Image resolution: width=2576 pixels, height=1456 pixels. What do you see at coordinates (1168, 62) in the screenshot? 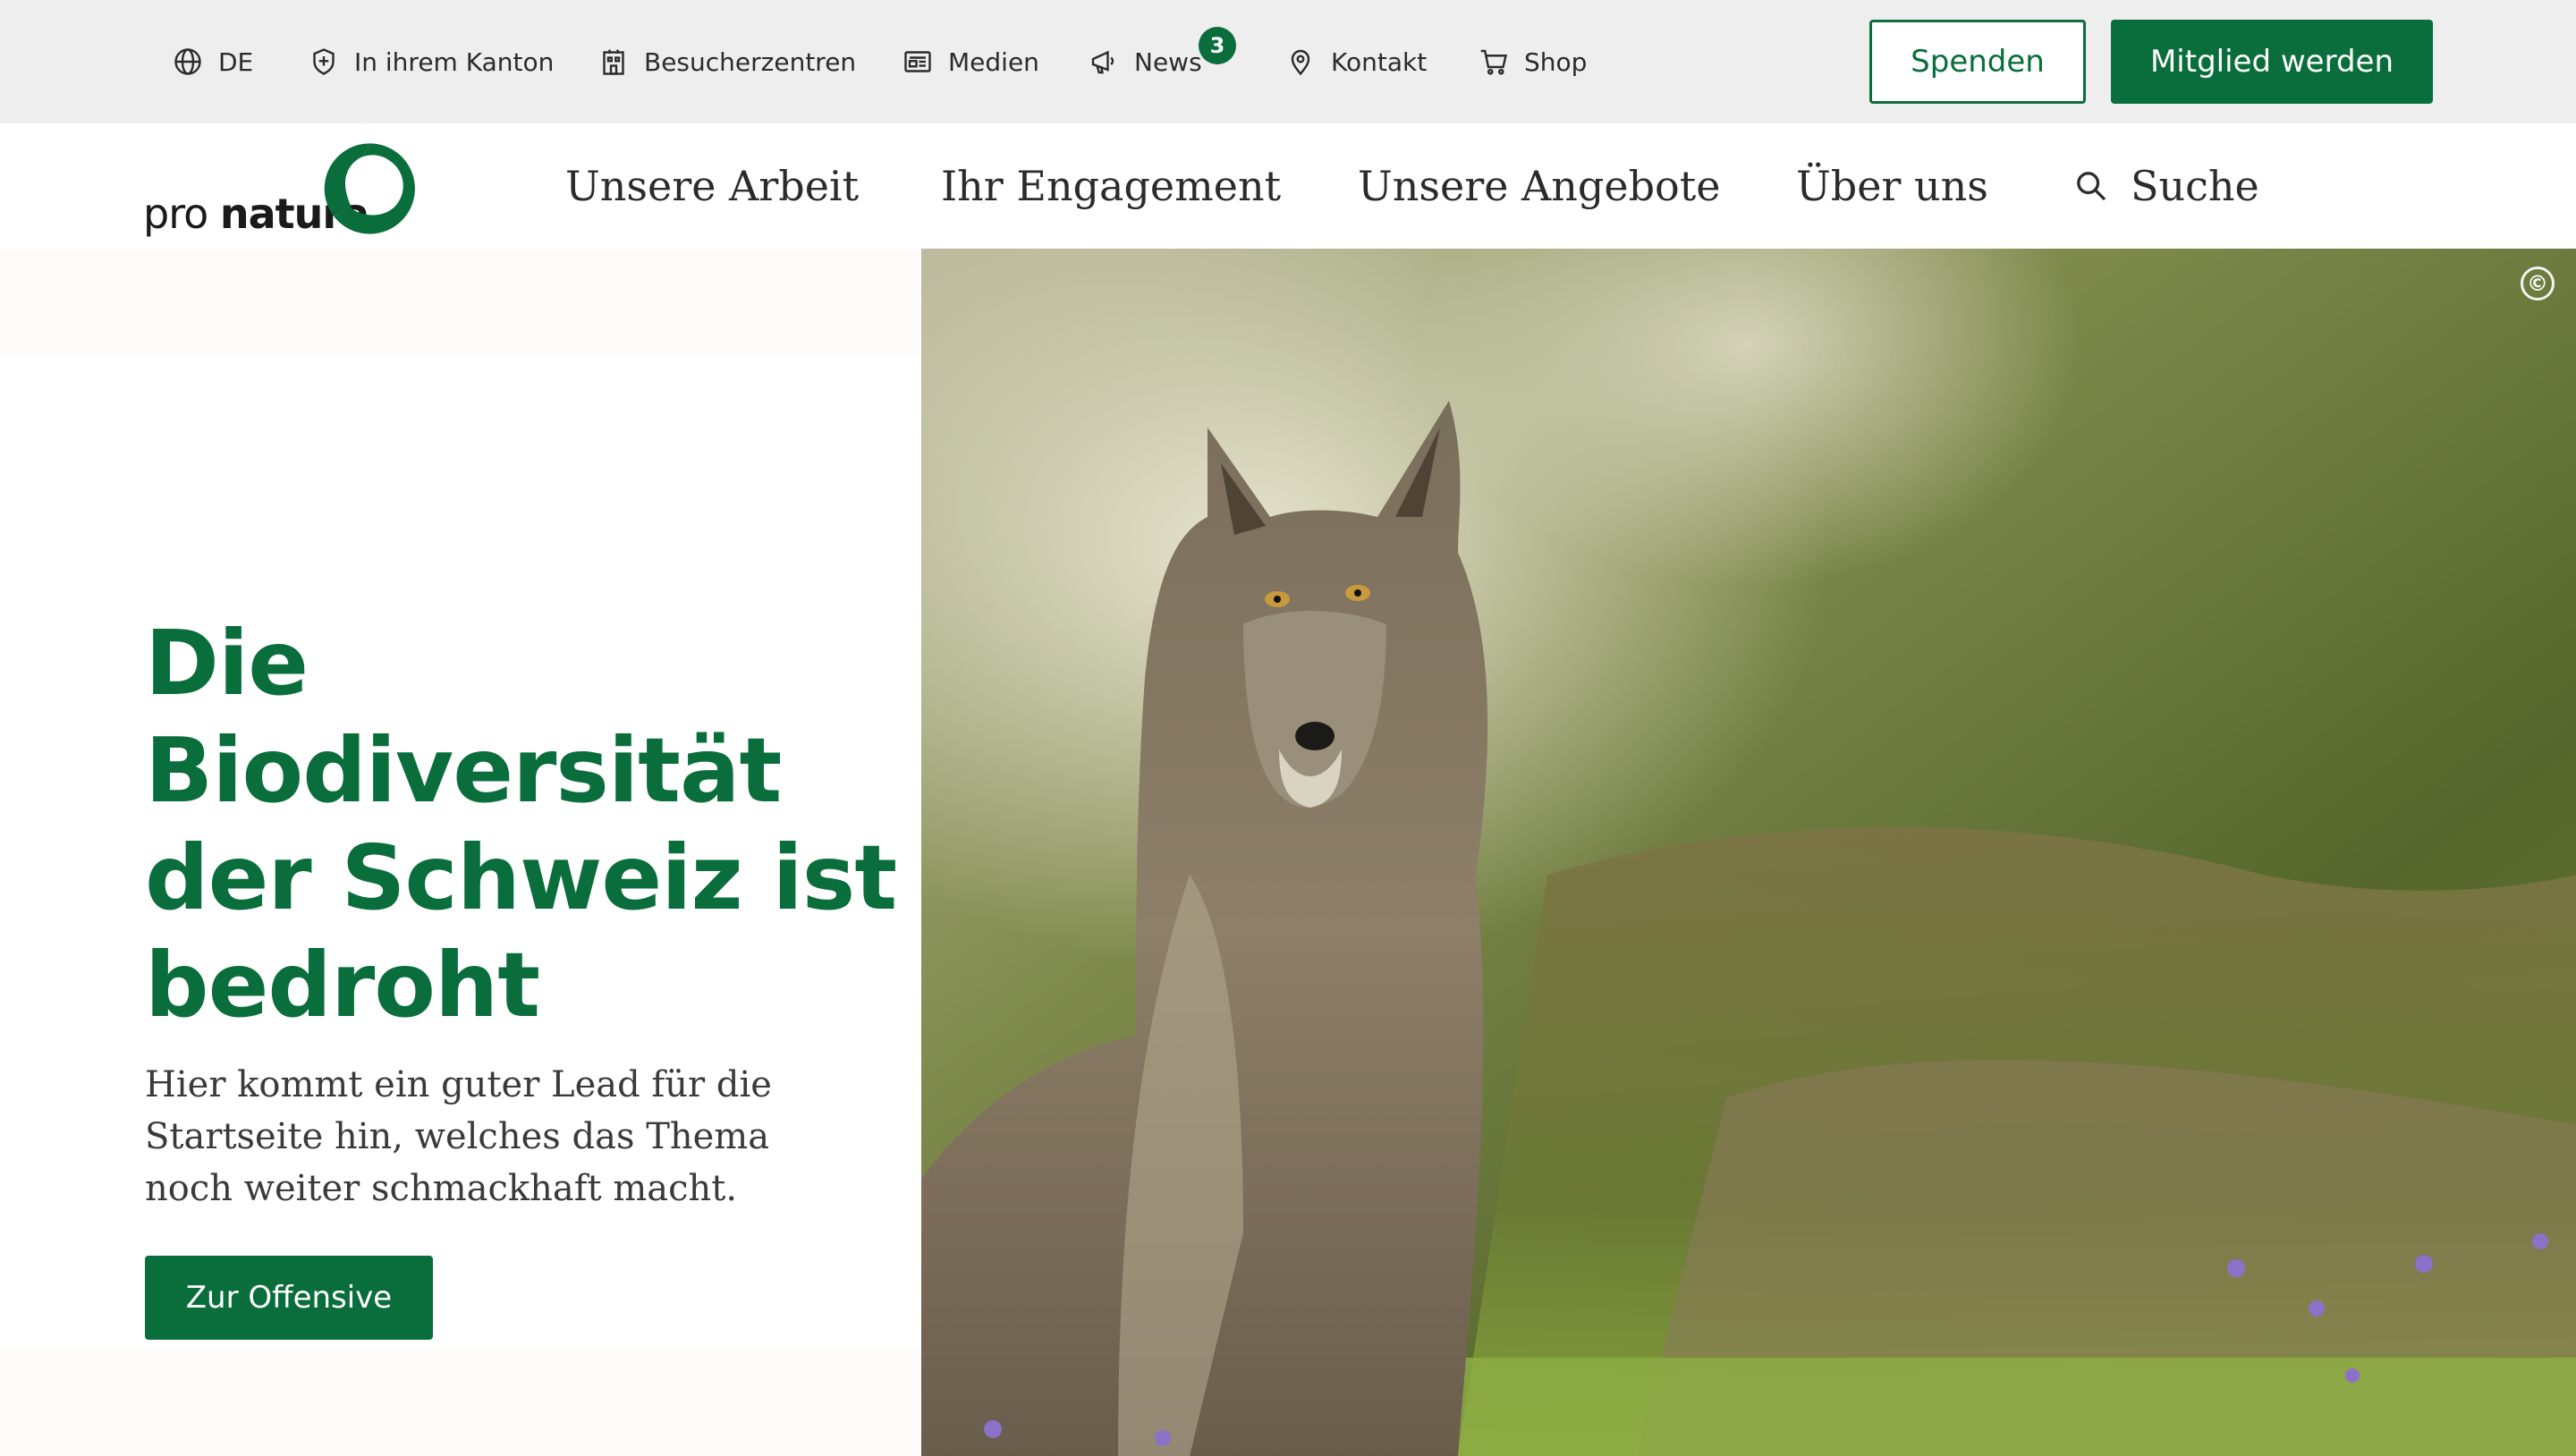
I see `news-label: News` at bounding box center [1168, 62].